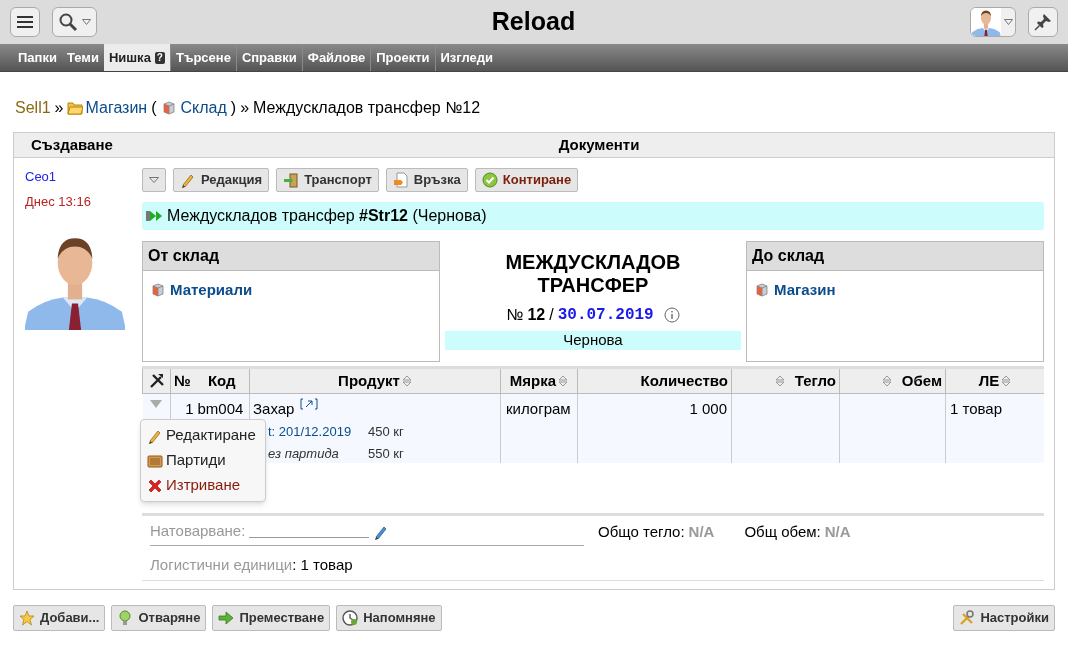 This screenshot has width=1068, height=650. Describe the element at coordinates (75, 108) in the screenshot. I see `folder-icon` at that location.